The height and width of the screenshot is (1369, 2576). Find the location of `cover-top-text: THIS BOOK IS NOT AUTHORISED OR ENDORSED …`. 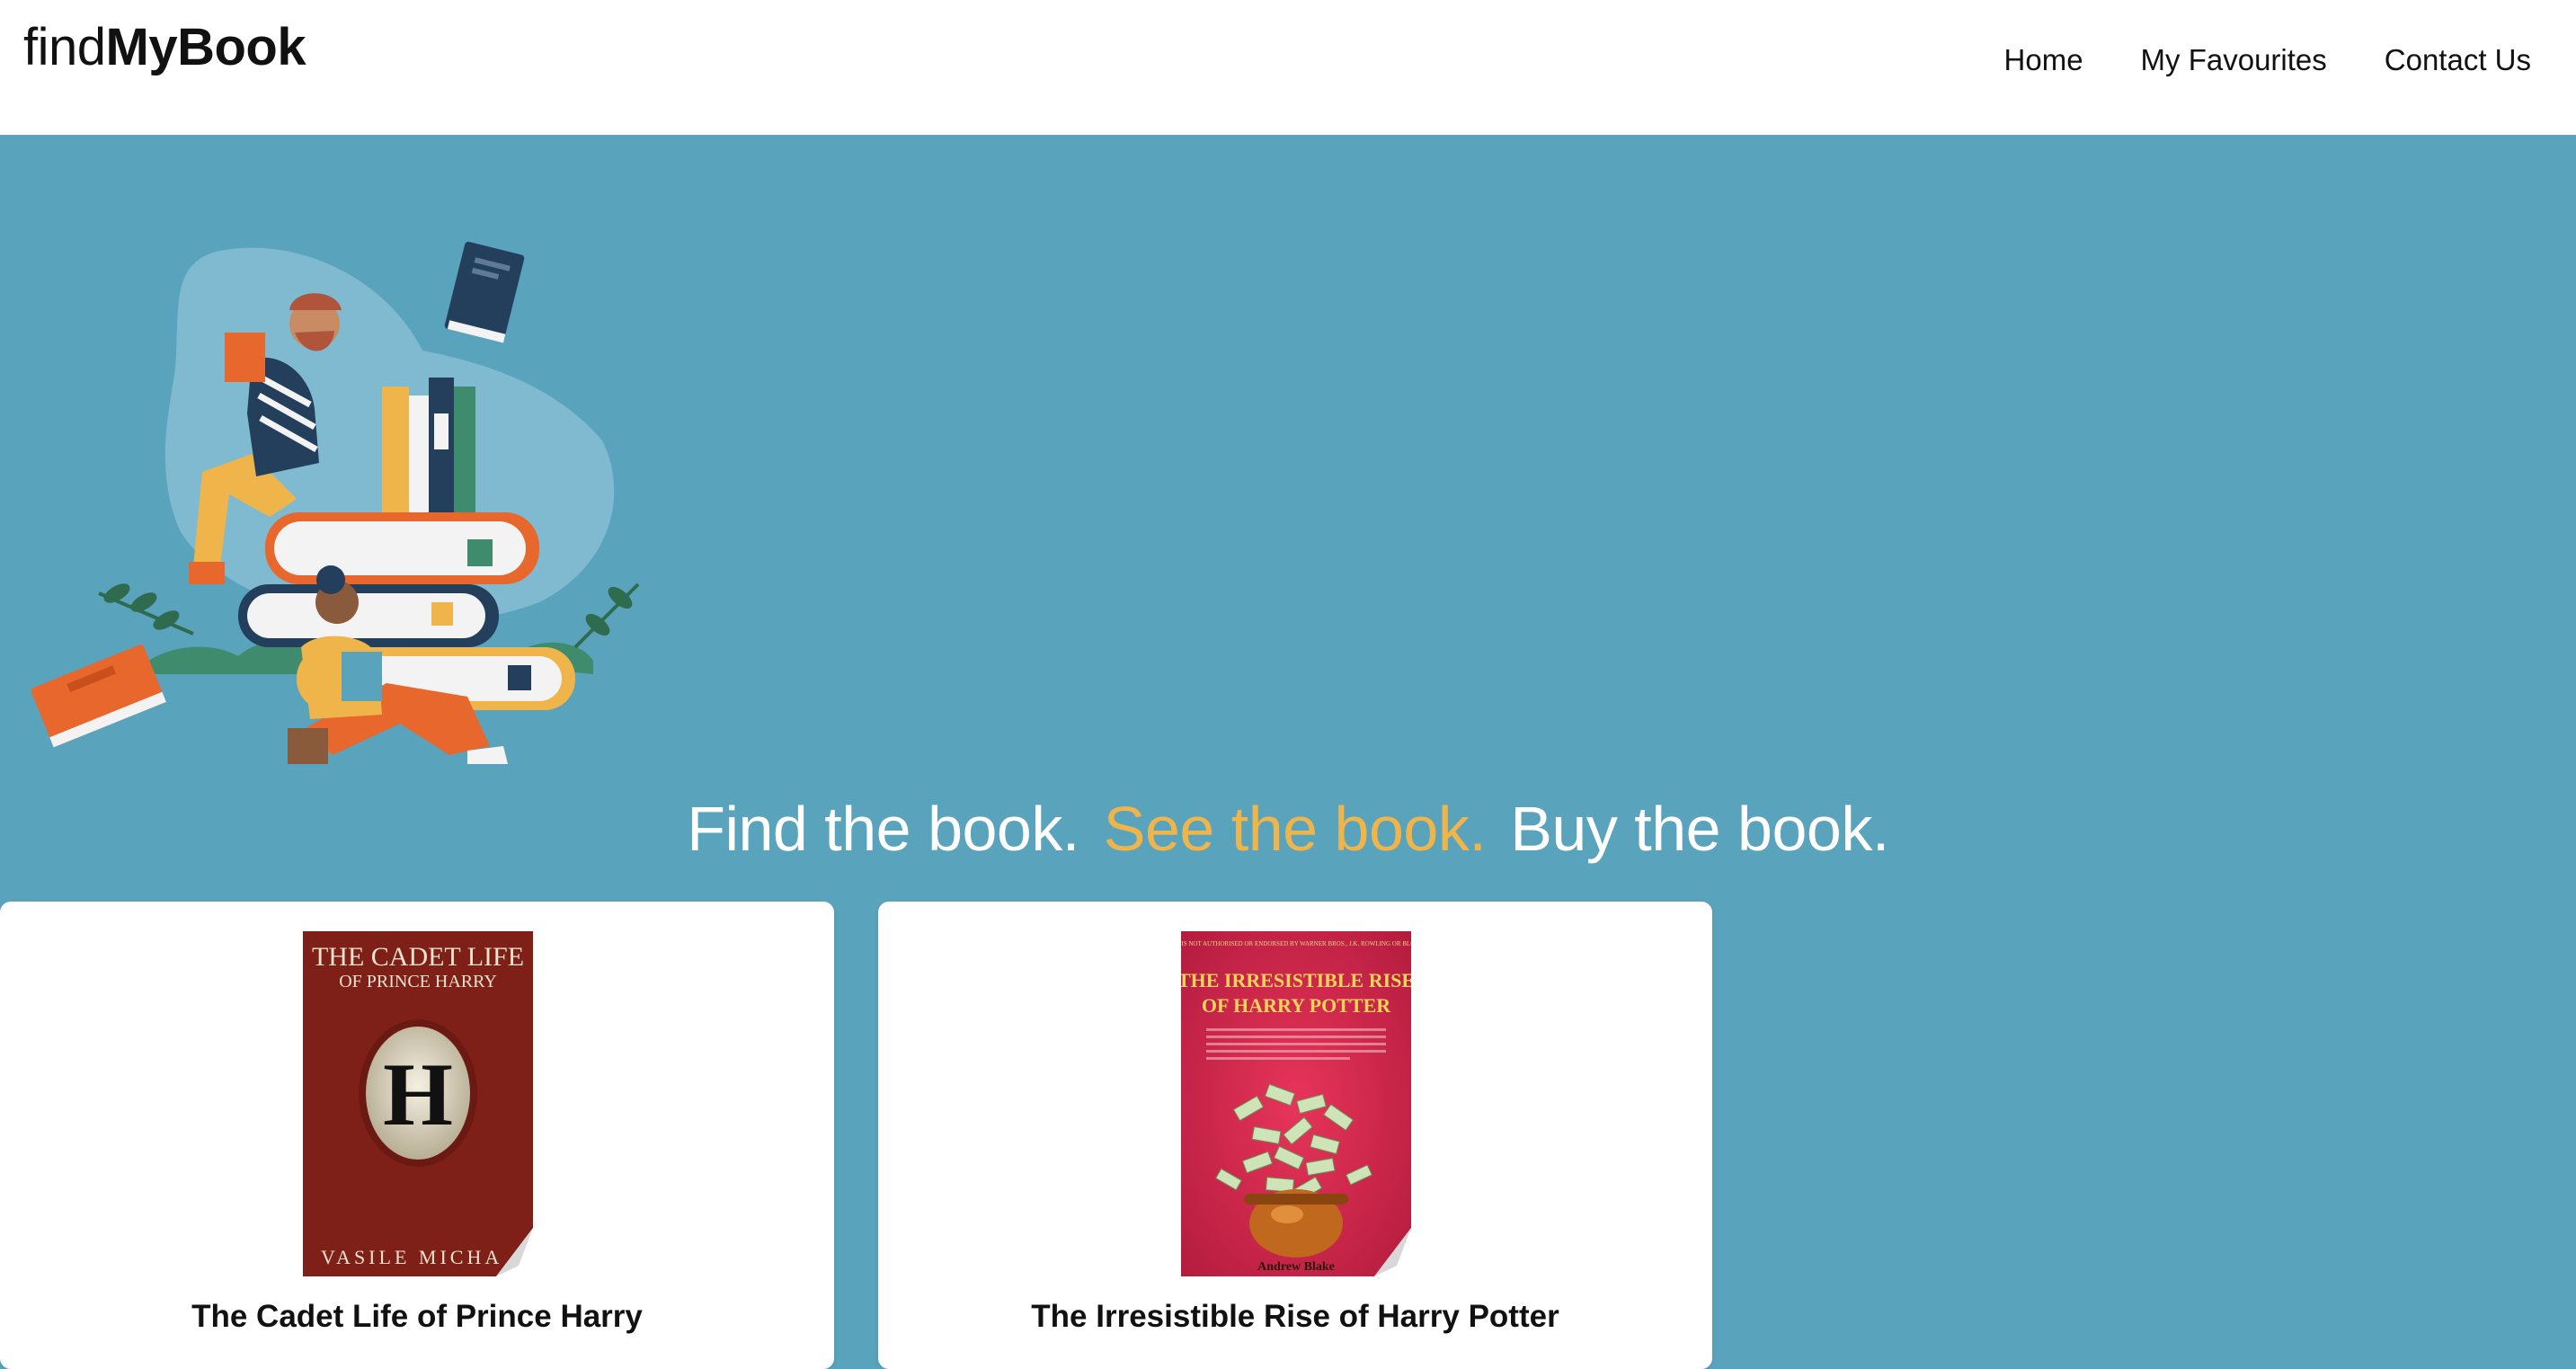

cover-top-text: THIS BOOK IS NOT AUTHORISED OR ENDORSED … is located at coordinates (1296, 944).